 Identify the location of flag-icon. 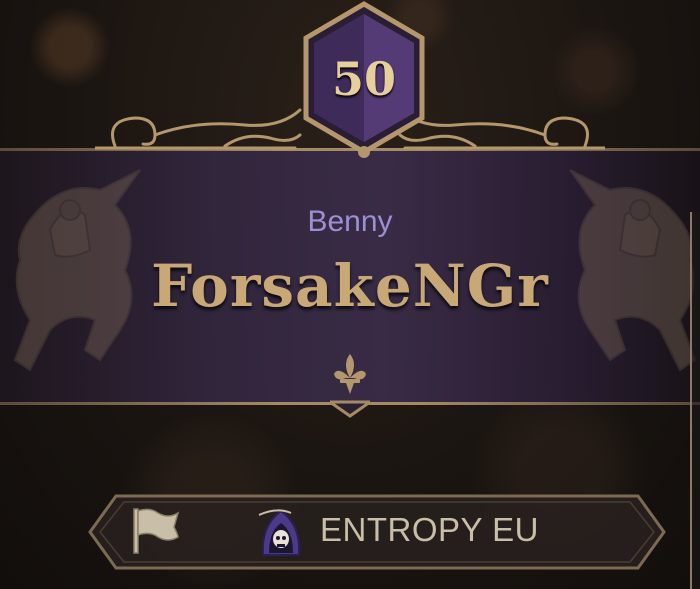
(156, 531).